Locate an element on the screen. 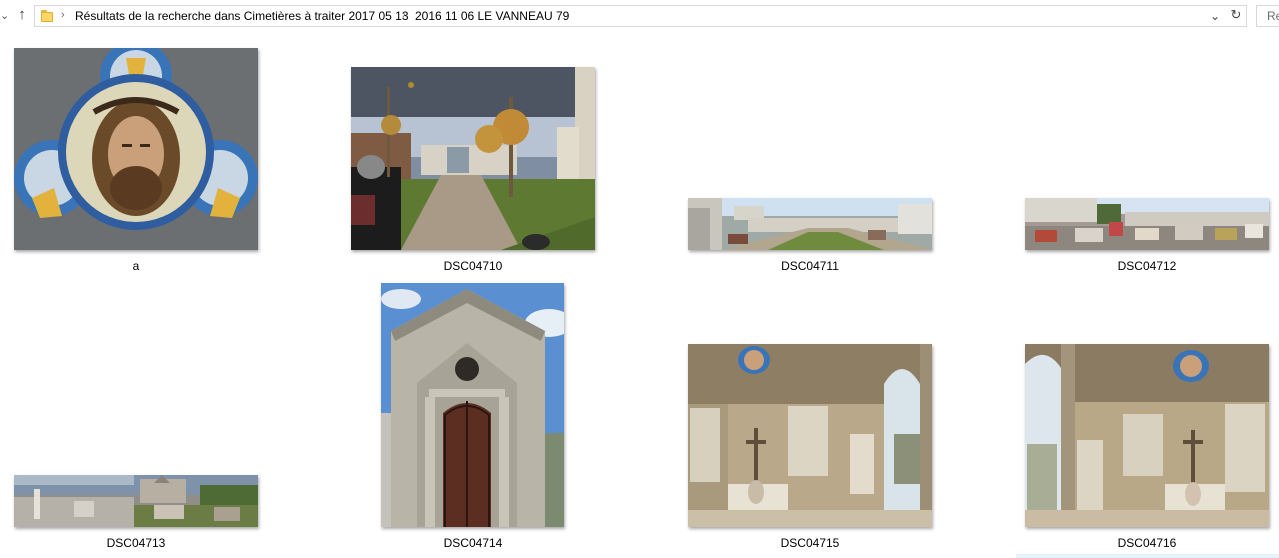 The width and height of the screenshot is (1279, 558). stained-glass-christ-image is located at coordinates (136, 149).